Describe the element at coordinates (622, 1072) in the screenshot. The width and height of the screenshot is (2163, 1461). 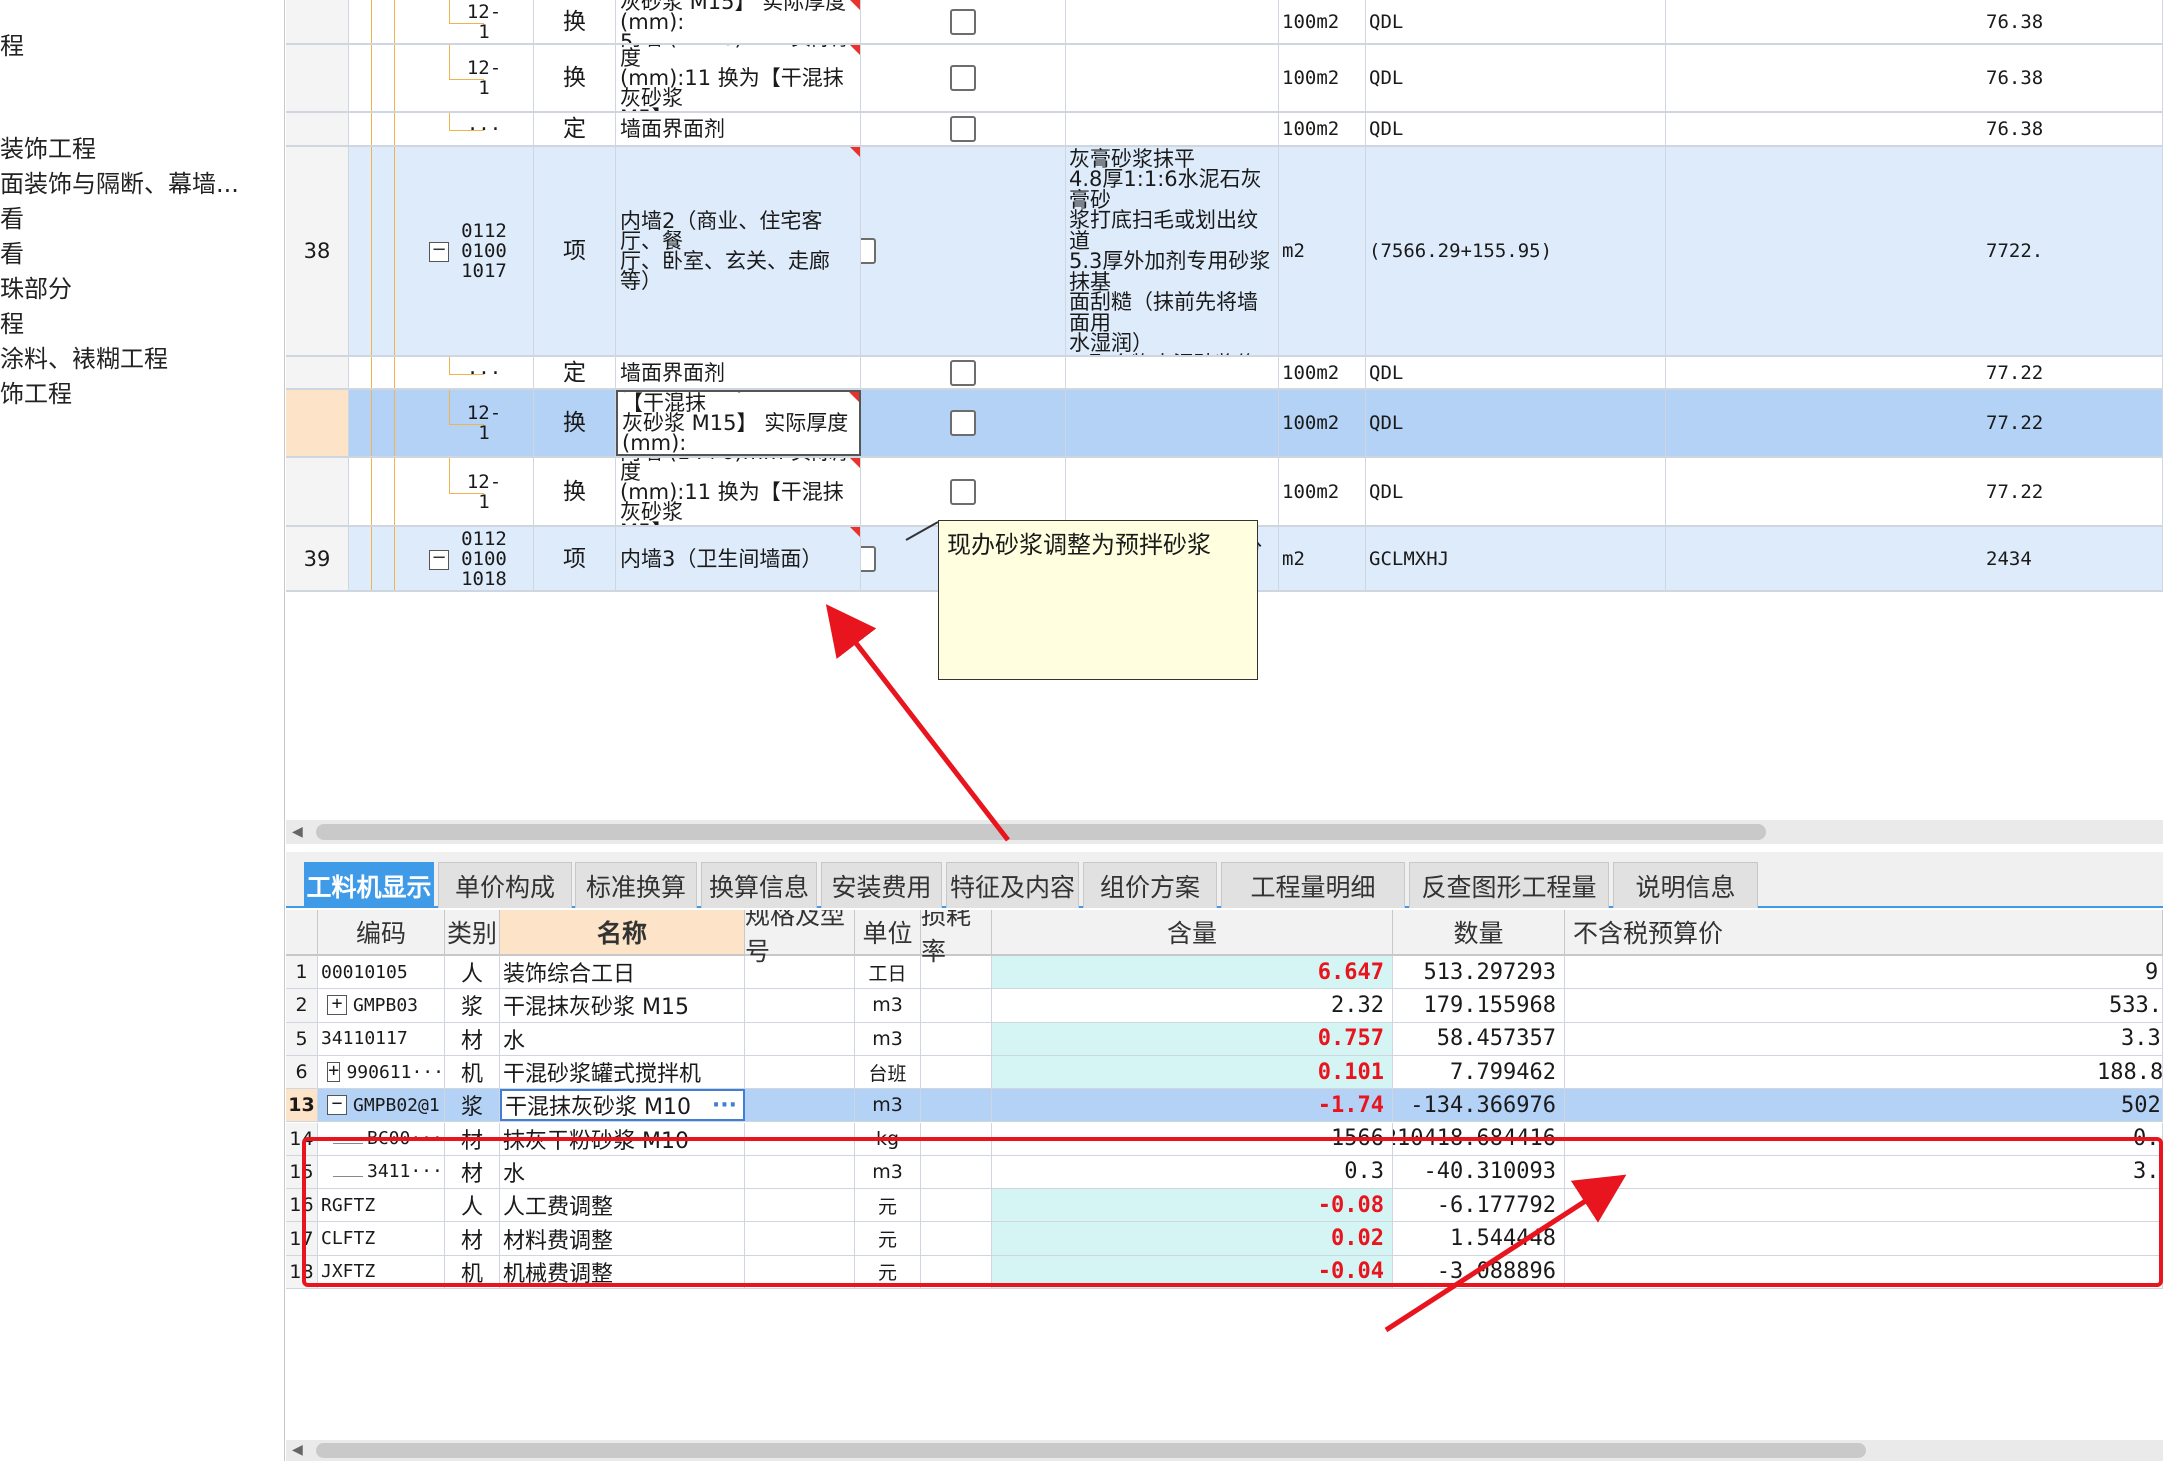
I see `name-cell: 干混砂浆罐式搅拌机` at that location.